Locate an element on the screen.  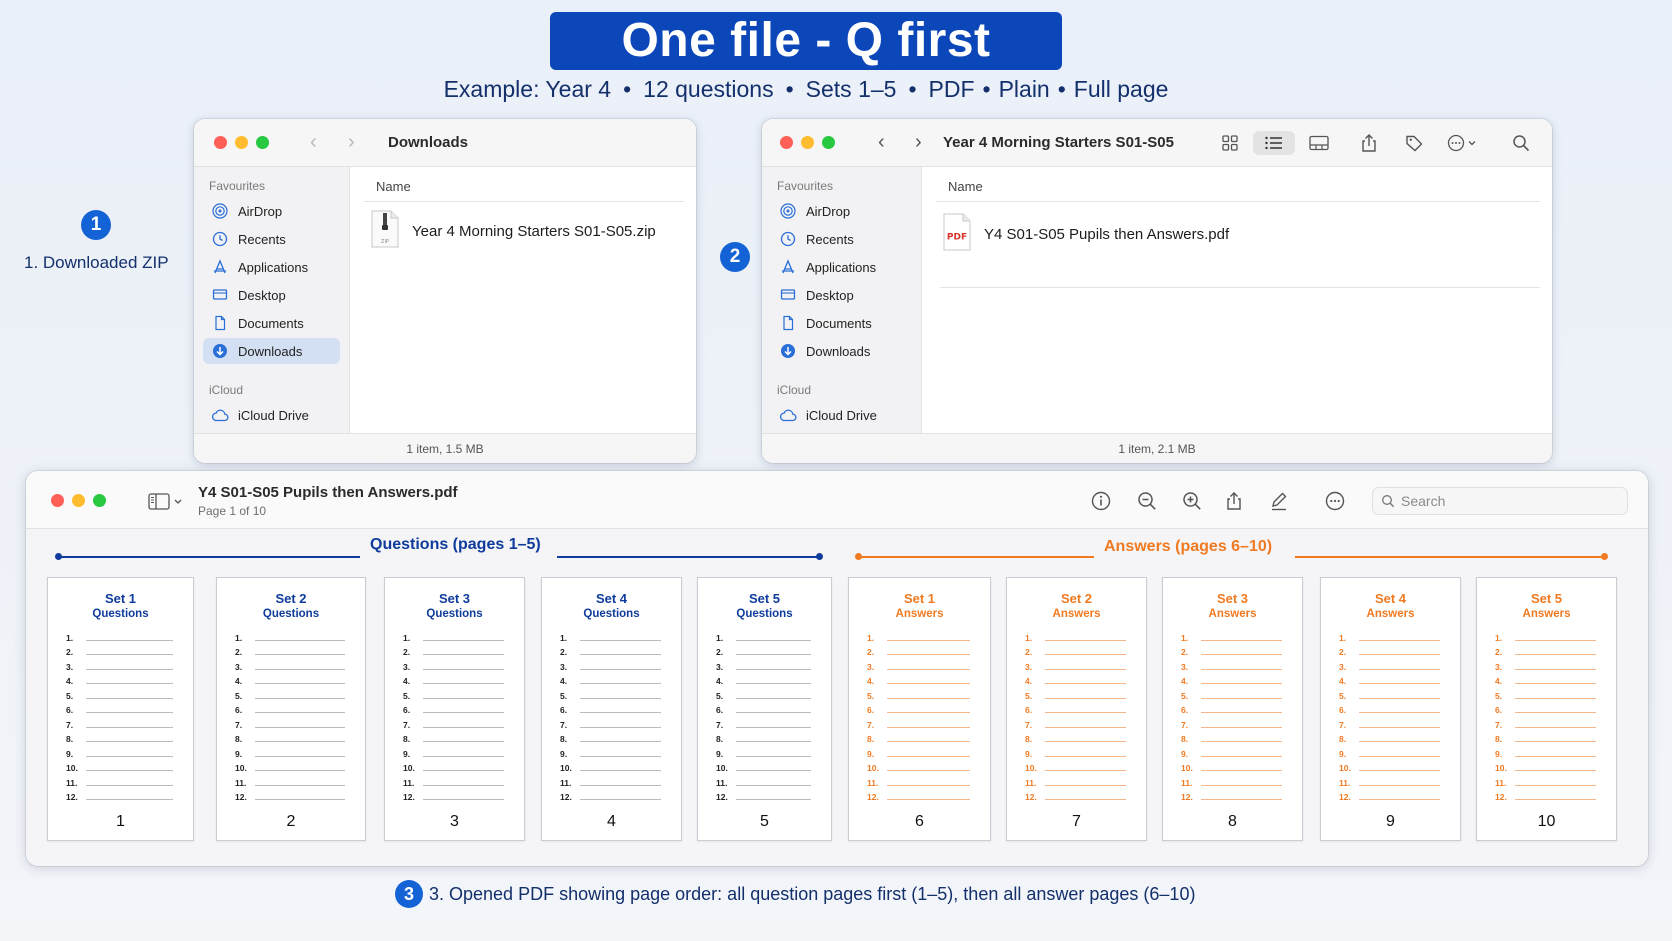
page-kind-label: Answers is located at coordinates (1076, 614).